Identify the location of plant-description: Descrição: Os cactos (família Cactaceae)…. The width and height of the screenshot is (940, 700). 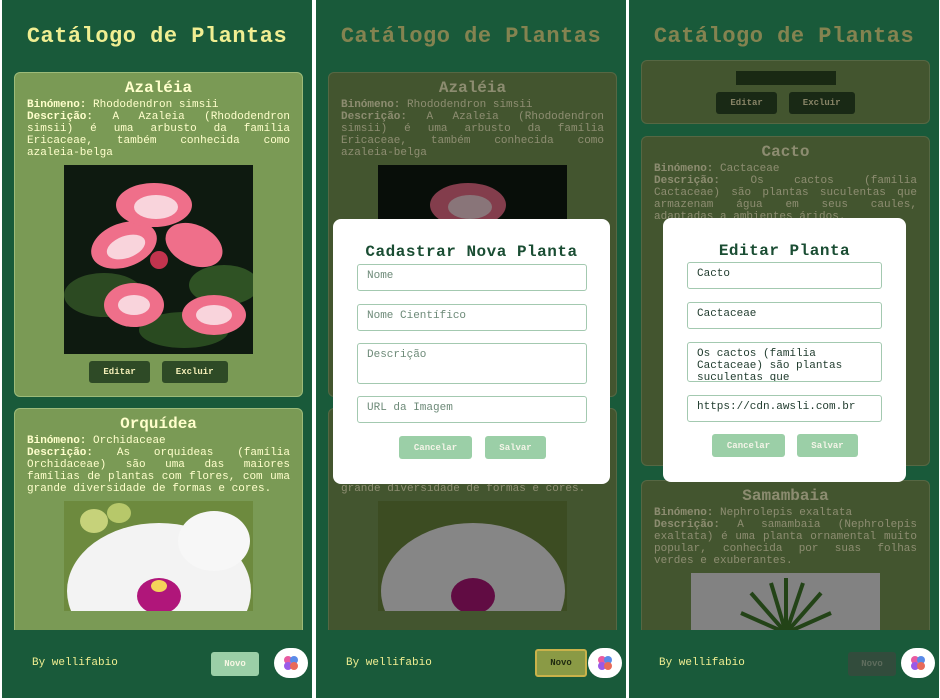
(785, 199).